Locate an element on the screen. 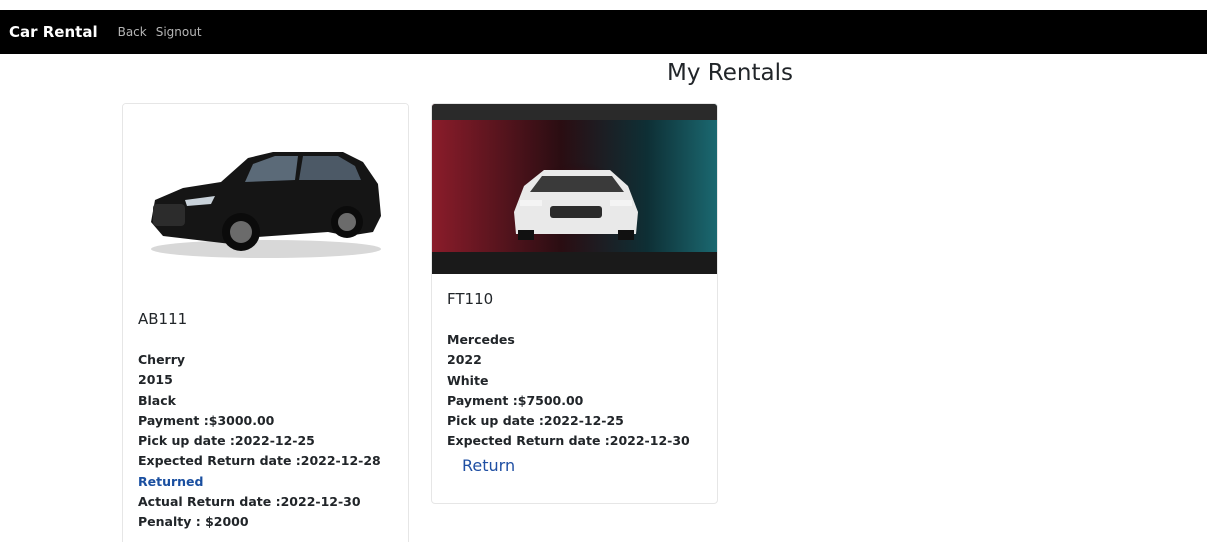 This screenshot has width=1207, height=542. car-image-black-suv is located at coordinates (265, 199).